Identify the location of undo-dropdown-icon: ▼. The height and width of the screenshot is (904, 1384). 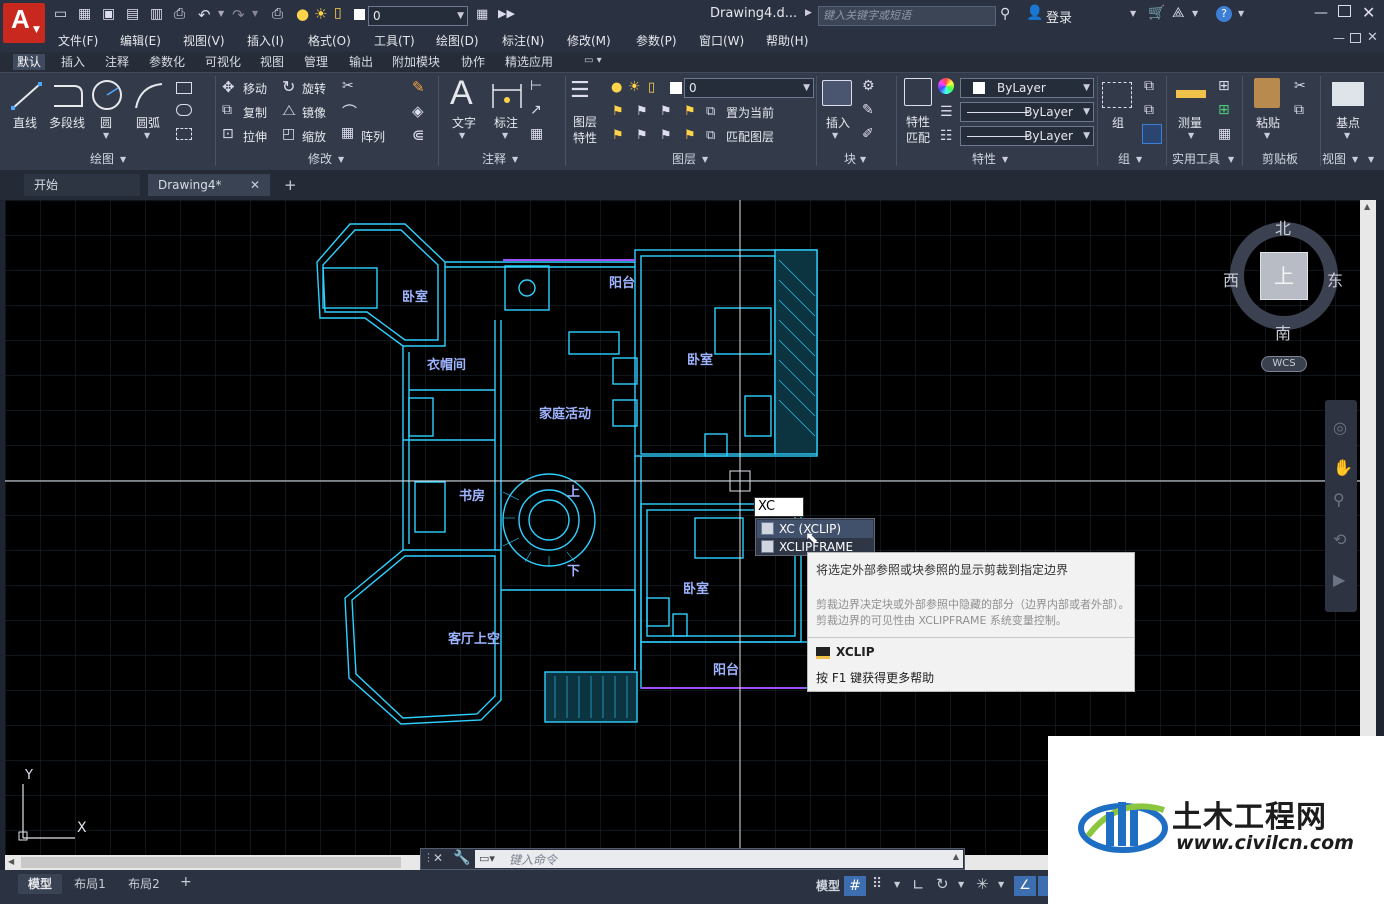
(221, 13).